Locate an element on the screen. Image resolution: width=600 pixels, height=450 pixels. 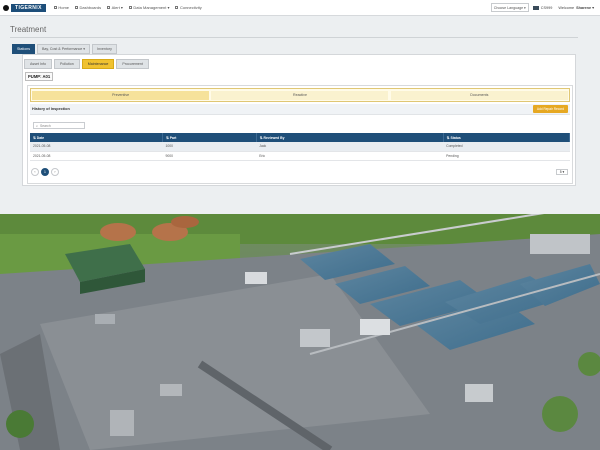
pagination: ‹ 1 › is located at coordinates (46, 172).